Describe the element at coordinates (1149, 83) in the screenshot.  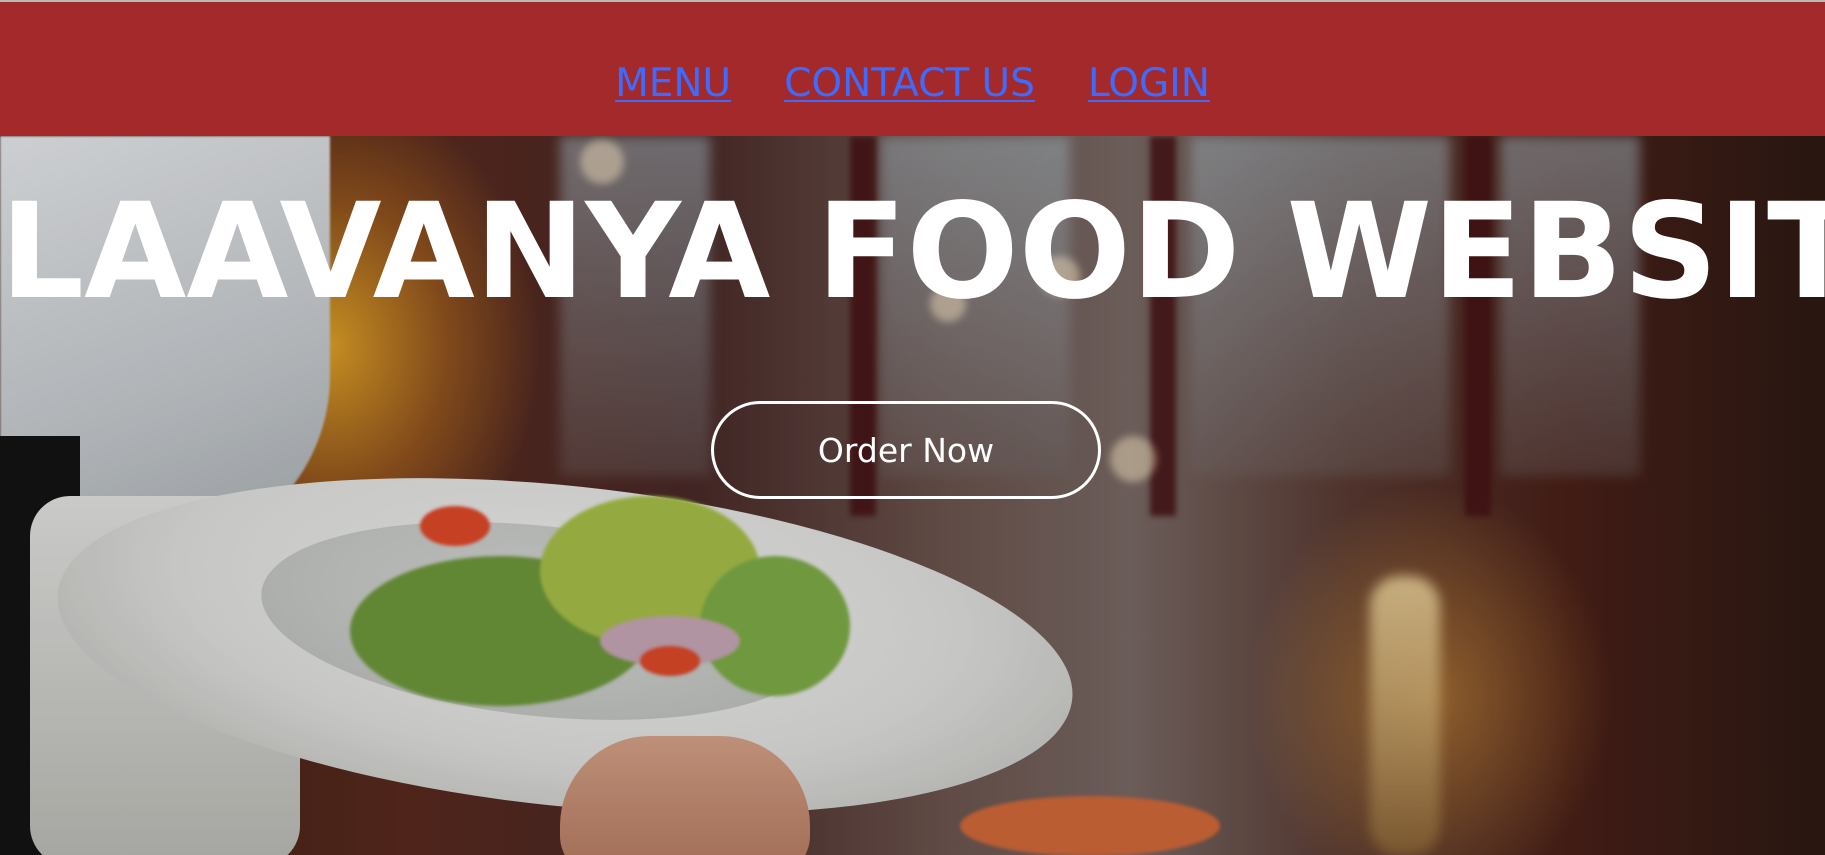
I see `nav-link-login: LOGIN` at that location.